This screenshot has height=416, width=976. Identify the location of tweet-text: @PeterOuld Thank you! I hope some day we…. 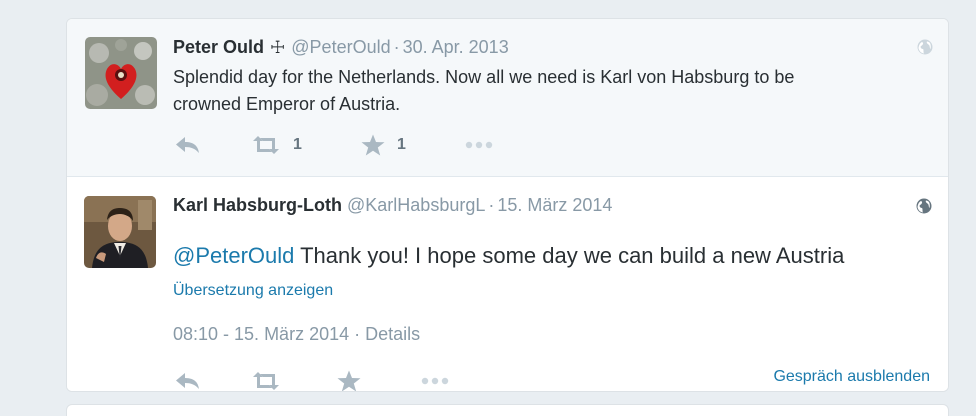
(508, 256).